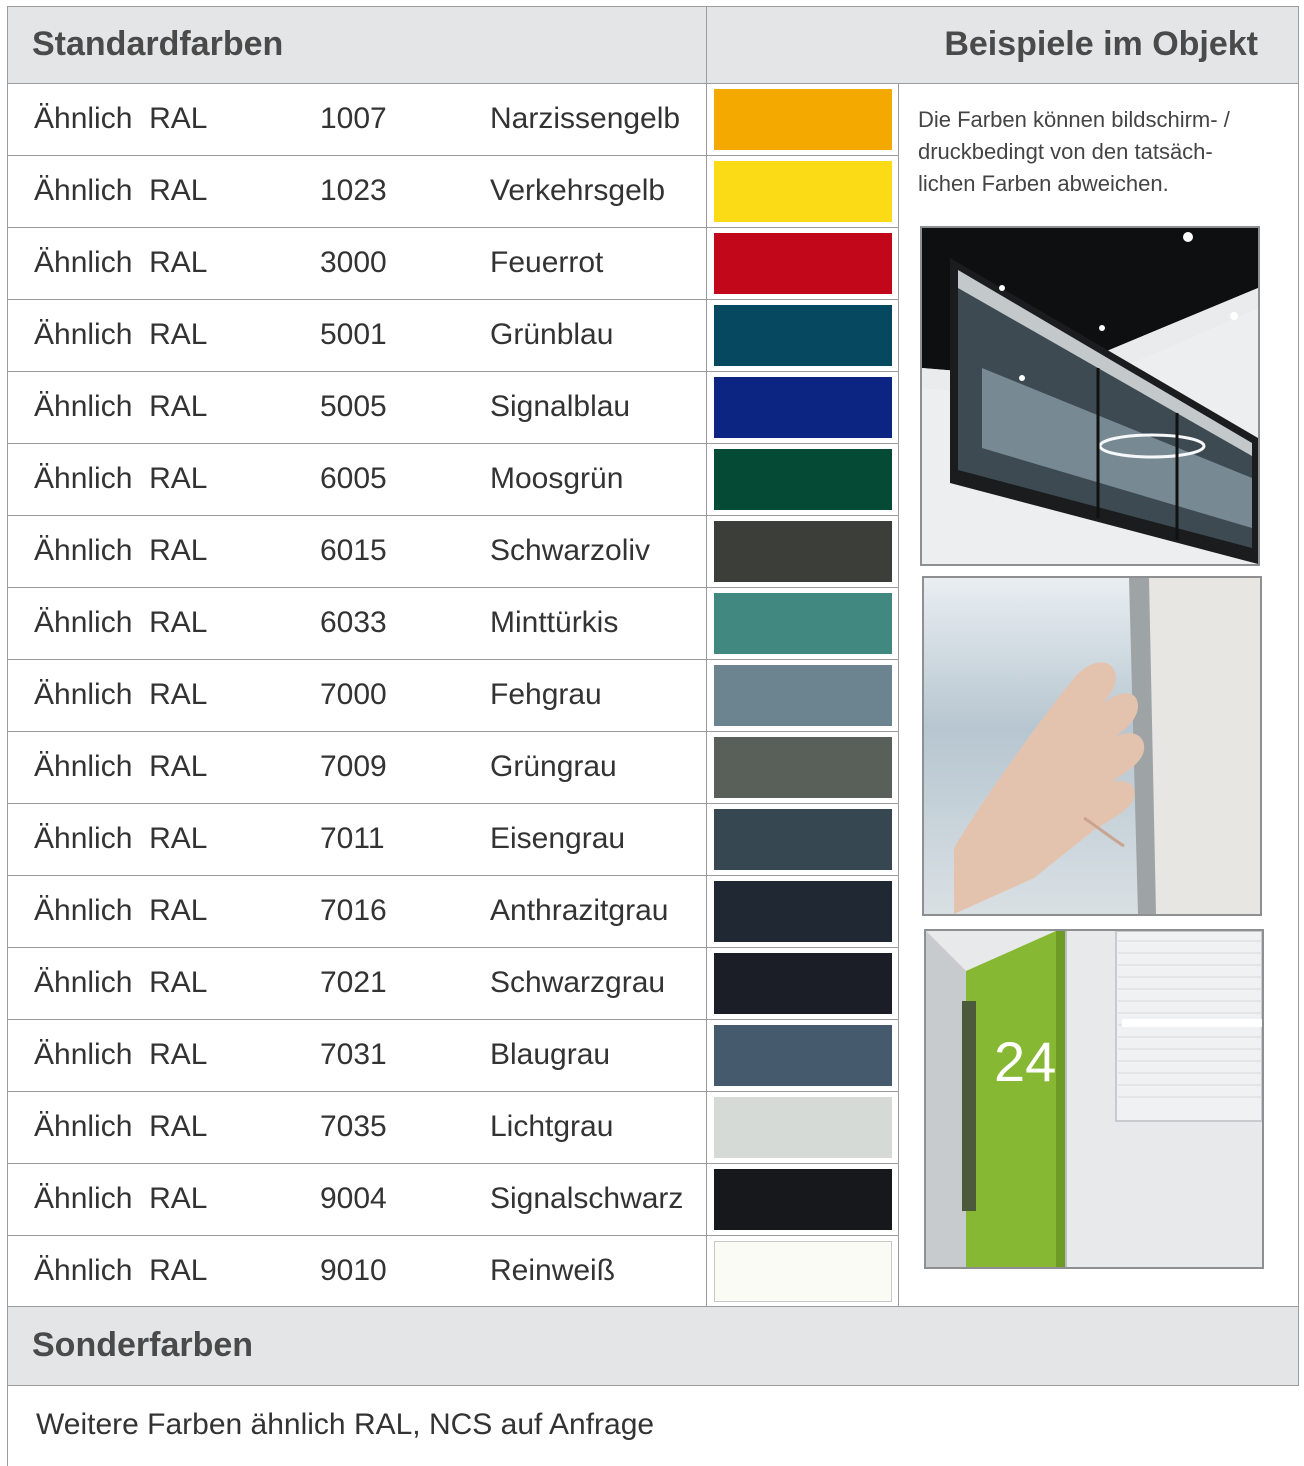  Describe the element at coordinates (653, 1346) in the screenshot. I see `special-colors-header: Sonderfarben` at that location.